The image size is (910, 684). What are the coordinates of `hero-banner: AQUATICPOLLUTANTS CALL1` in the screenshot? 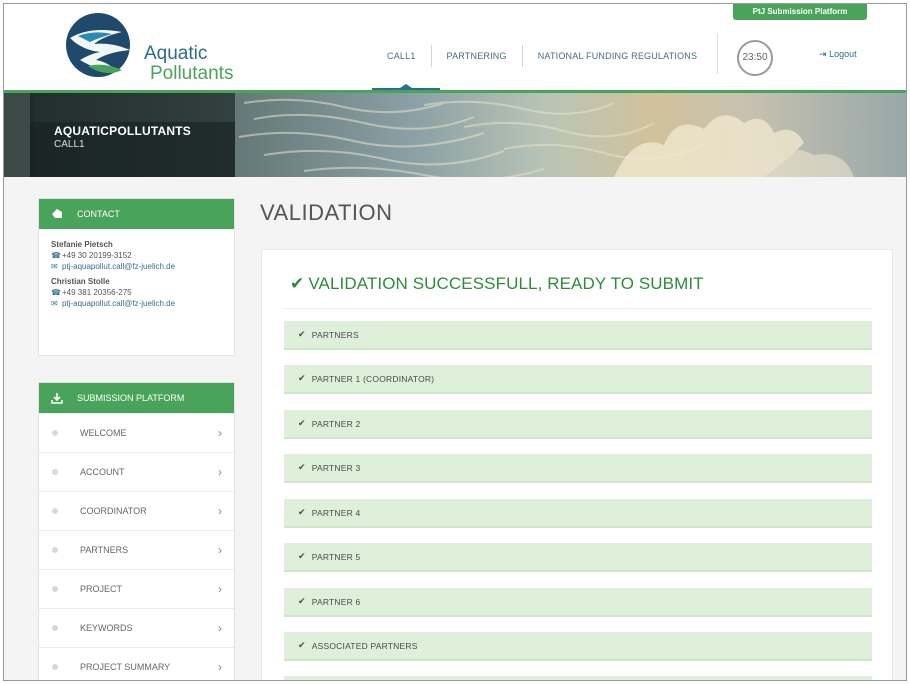 It's located at (455, 135).